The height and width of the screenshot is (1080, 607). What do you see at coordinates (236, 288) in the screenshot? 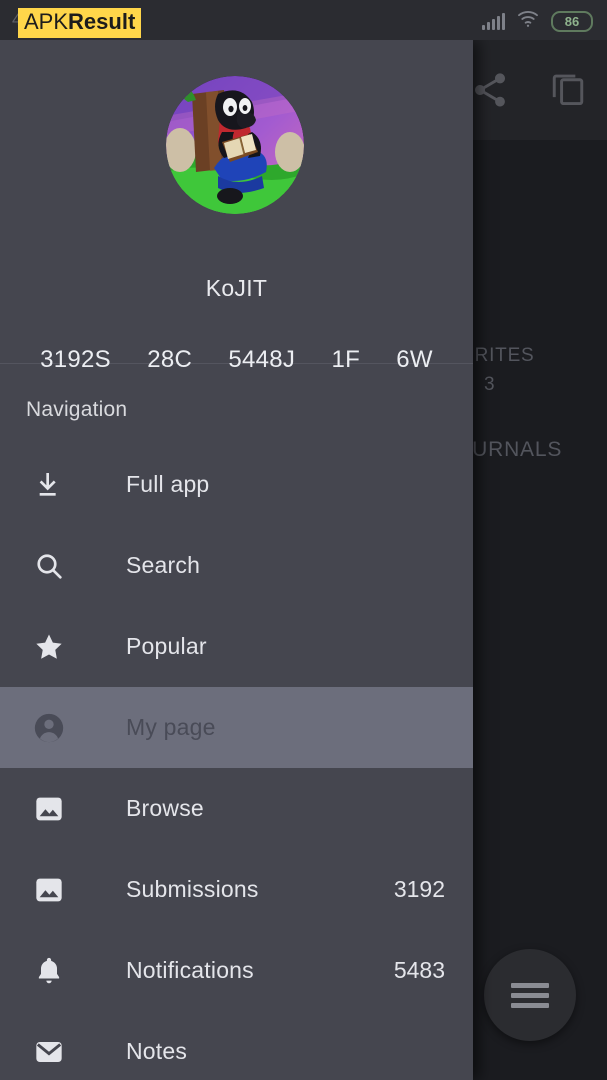
I see `username: KoJIT` at bounding box center [236, 288].